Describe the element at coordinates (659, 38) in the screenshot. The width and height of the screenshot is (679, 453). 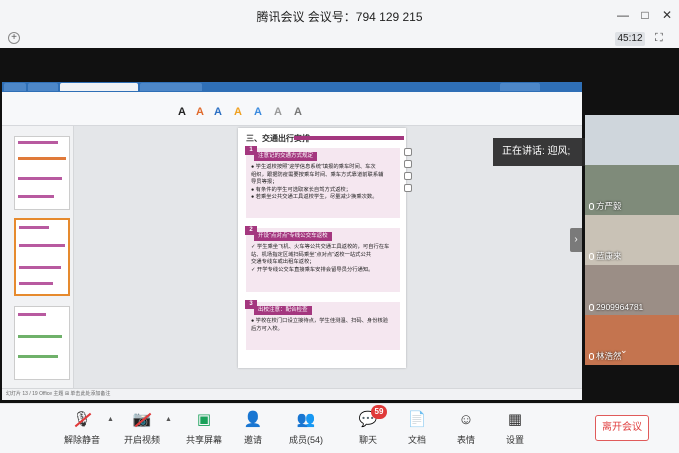
I see `fullscreen-icon: ⛶` at that location.